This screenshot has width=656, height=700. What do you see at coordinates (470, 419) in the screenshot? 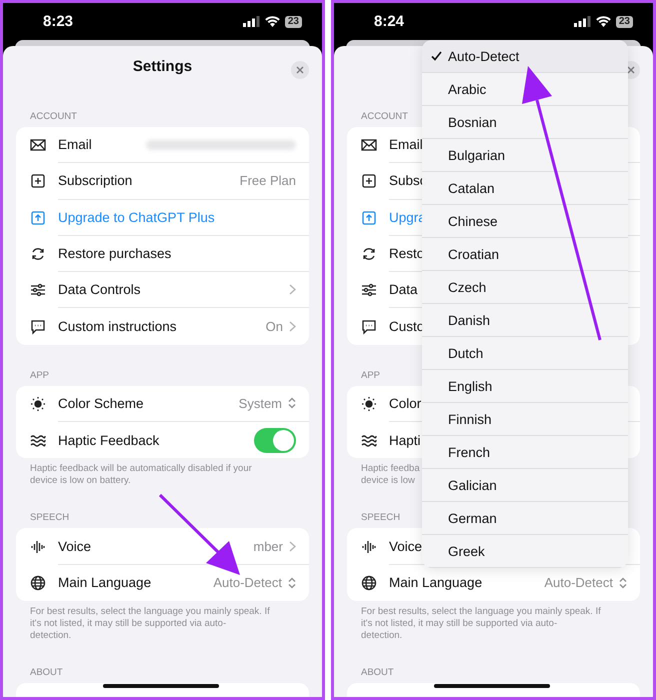
I see `menu-item-label: Finnish` at bounding box center [470, 419].